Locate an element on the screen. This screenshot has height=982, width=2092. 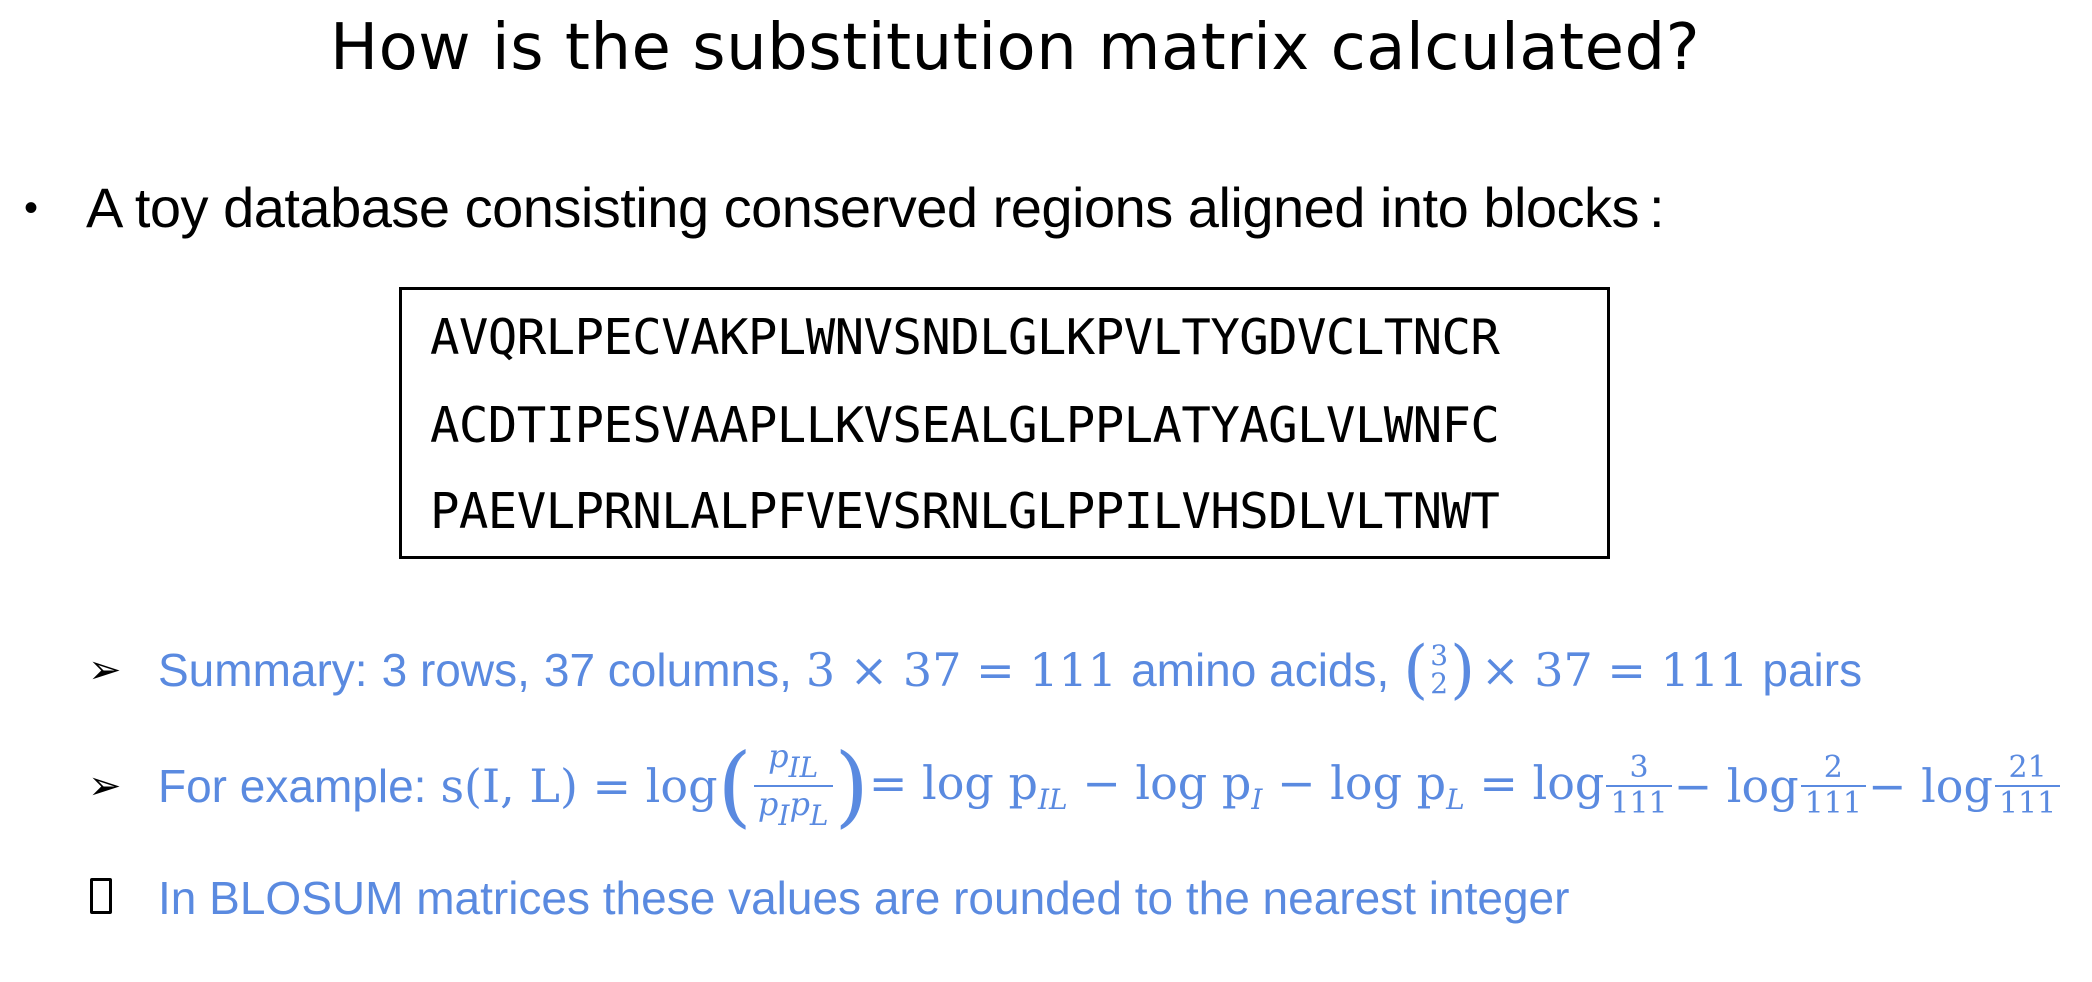
frac-num-sub: IL is located at coordinates (803, 767).